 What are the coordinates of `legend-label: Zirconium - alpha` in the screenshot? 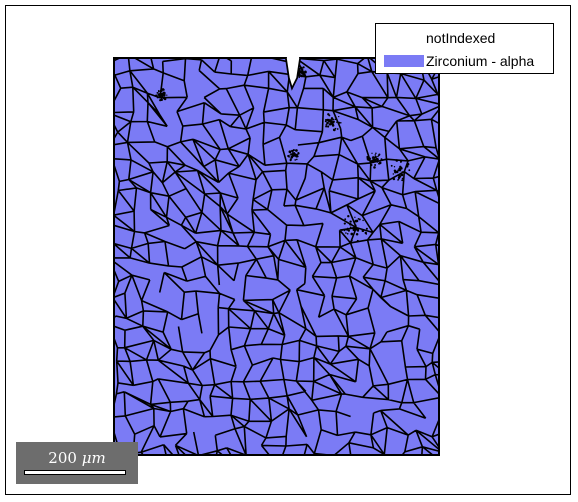 It's located at (480, 61).